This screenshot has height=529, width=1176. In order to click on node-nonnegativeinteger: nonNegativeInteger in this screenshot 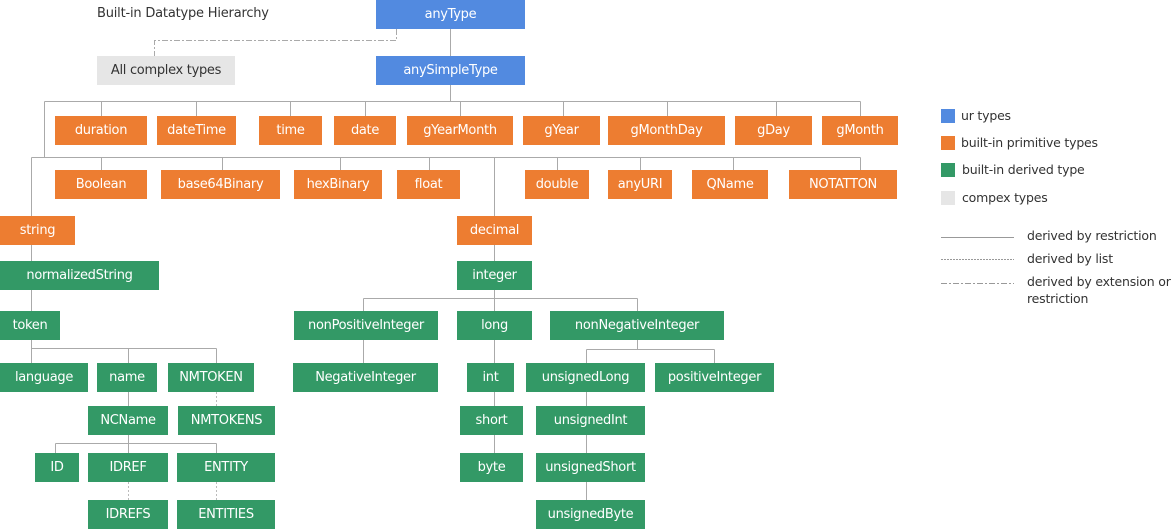, I will do `click(637, 325)`.